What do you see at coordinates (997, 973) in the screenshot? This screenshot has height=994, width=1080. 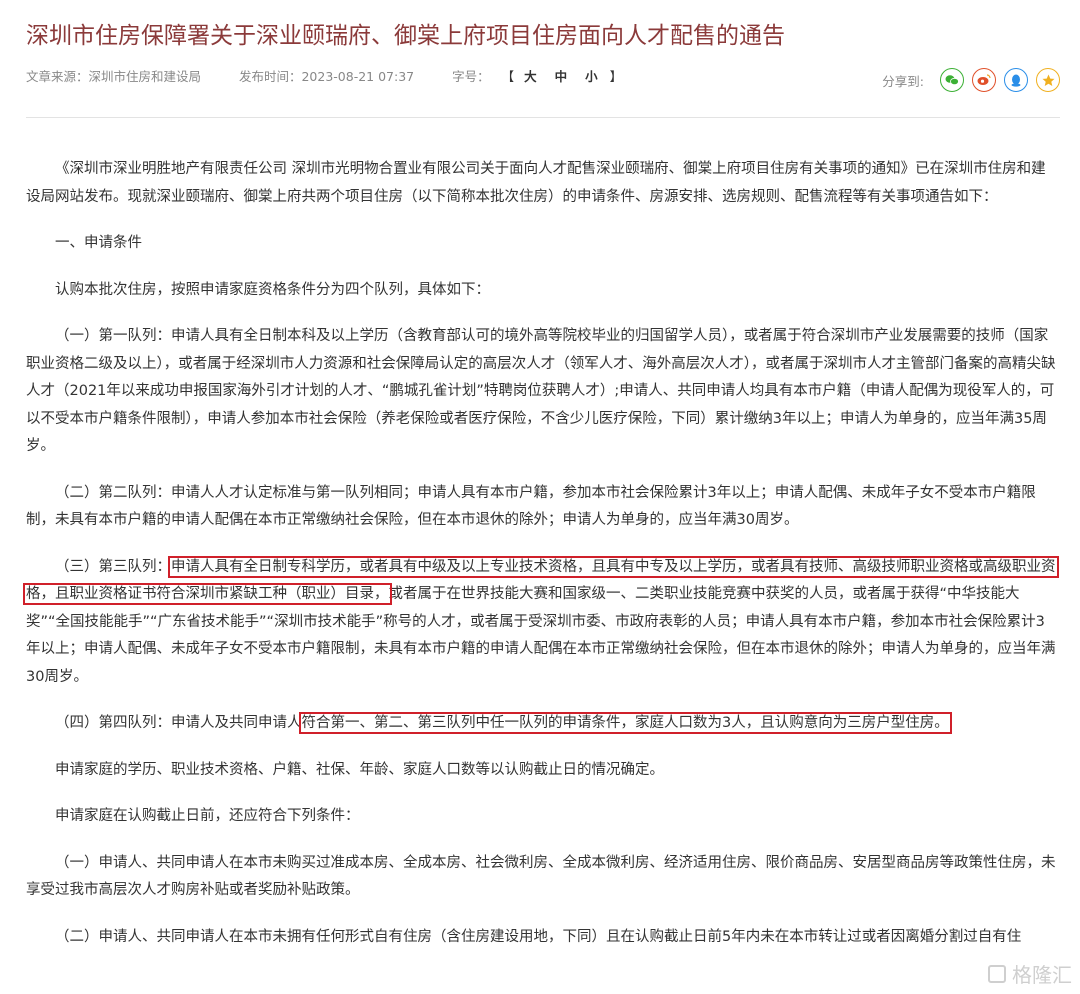 I see `watermark-logo-icon` at bounding box center [997, 973].